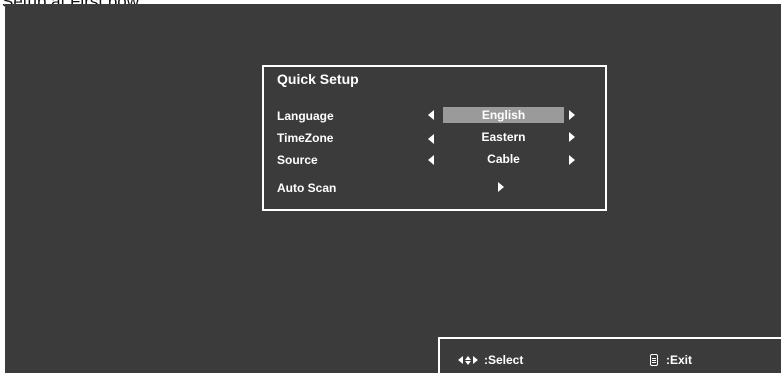  Describe the element at coordinates (572, 137) in the screenshot. I see `timezone-right-arrow-icon` at that location.